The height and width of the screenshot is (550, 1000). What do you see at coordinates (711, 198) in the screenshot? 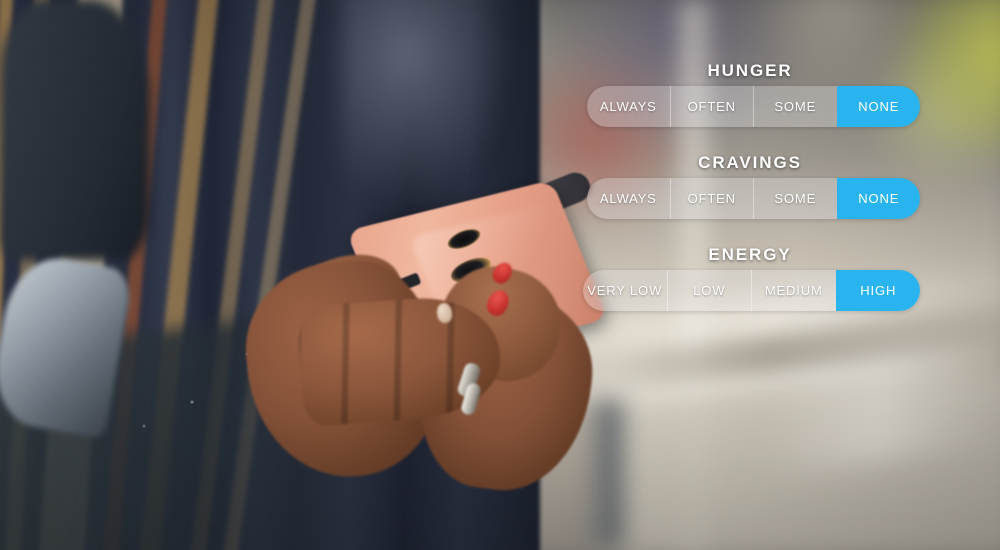
I see `segment-cravings-often: OFTEN` at bounding box center [711, 198].